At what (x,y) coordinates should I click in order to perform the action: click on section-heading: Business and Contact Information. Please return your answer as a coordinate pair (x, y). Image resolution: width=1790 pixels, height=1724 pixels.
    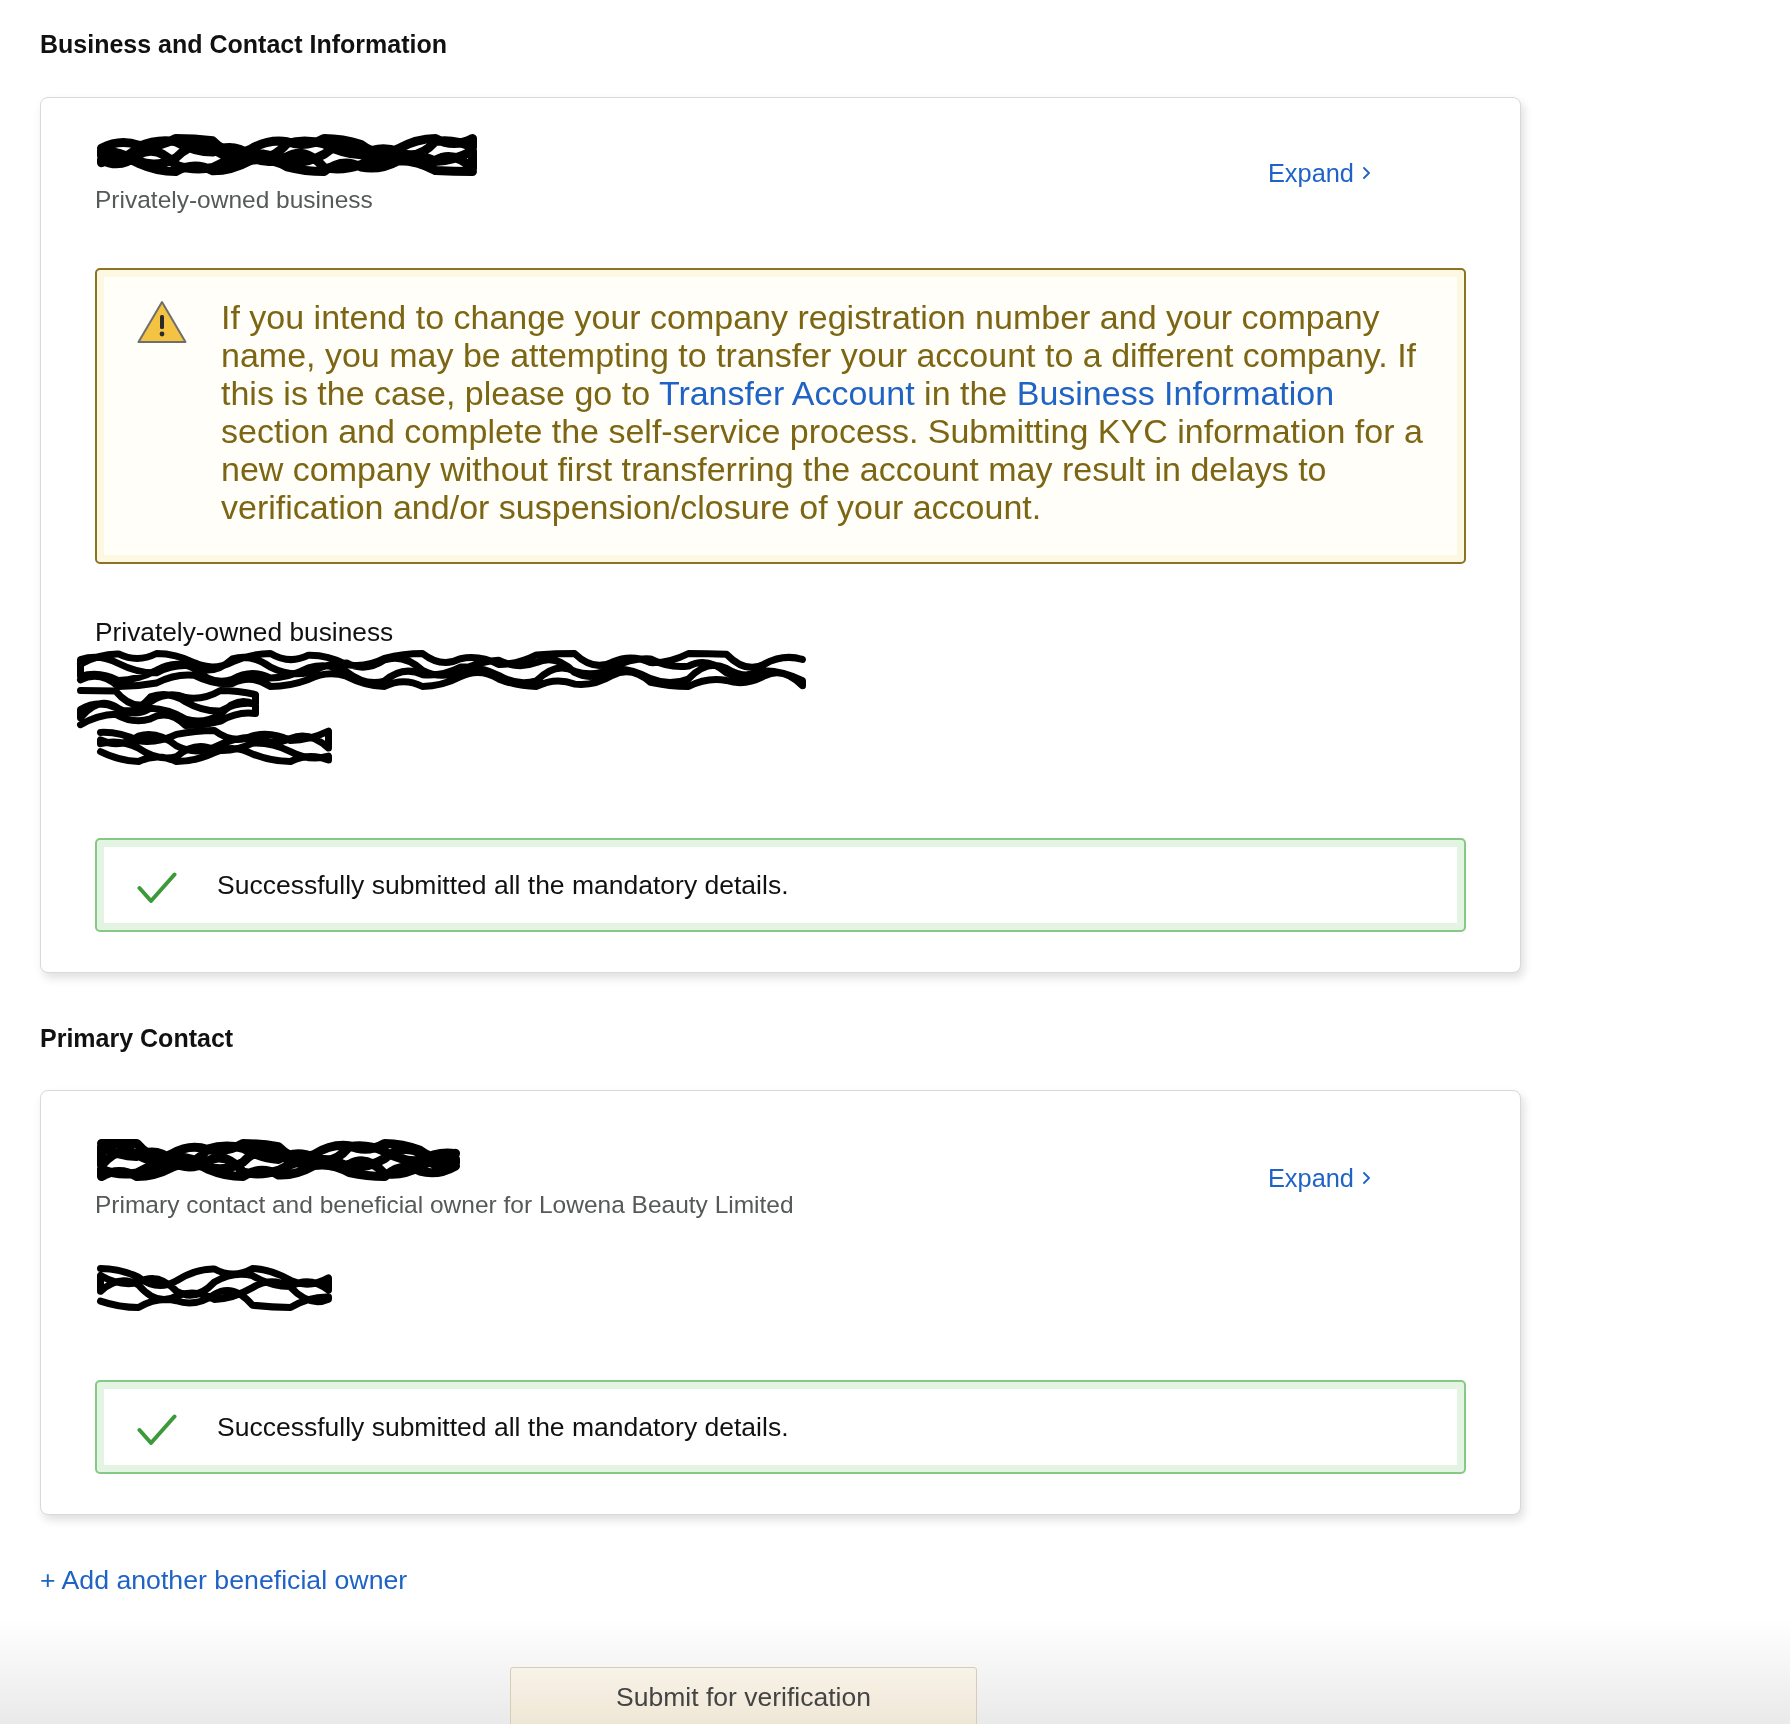
    Looking at the image, I should click on (243, 44).